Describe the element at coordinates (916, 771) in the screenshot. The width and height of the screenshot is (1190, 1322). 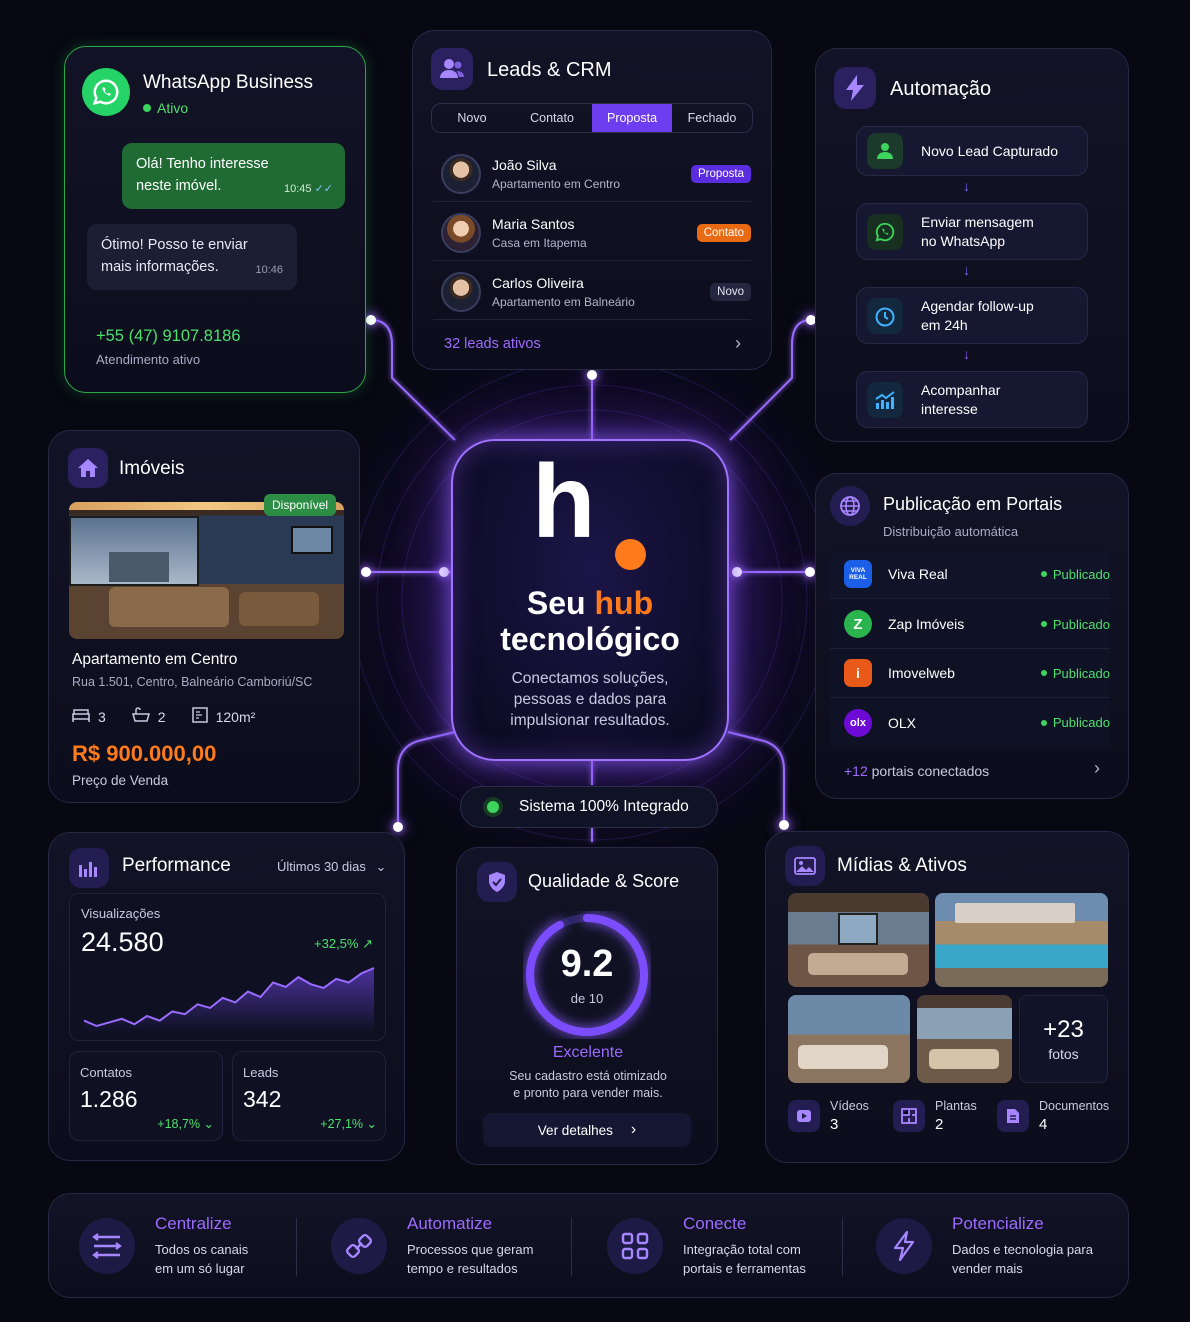
I see `portals-footer-link: +12 portais conectados` at that location.